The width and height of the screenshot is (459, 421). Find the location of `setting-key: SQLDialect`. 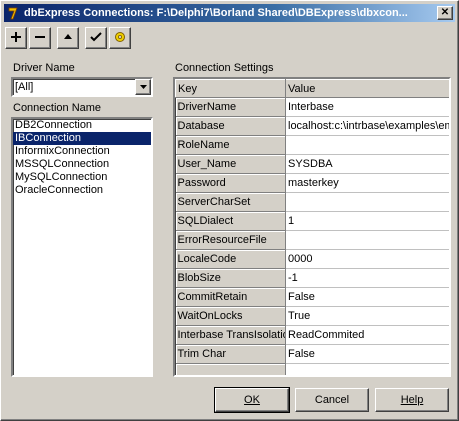

setting-key: SQLDialect is located at coordinates (230, 221).